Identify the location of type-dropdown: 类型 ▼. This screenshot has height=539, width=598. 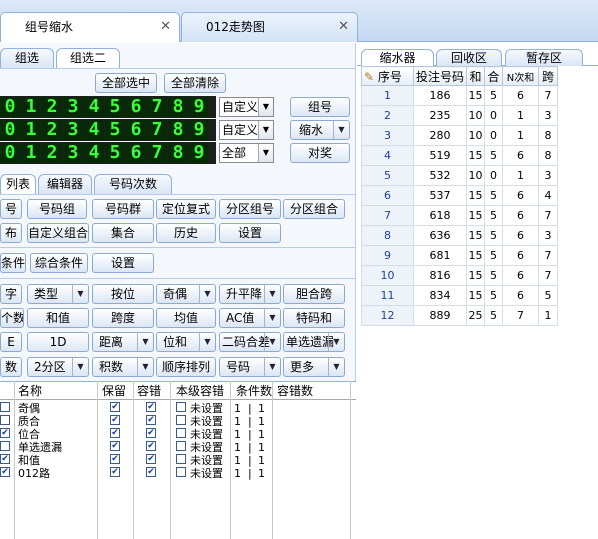
(58, 294).